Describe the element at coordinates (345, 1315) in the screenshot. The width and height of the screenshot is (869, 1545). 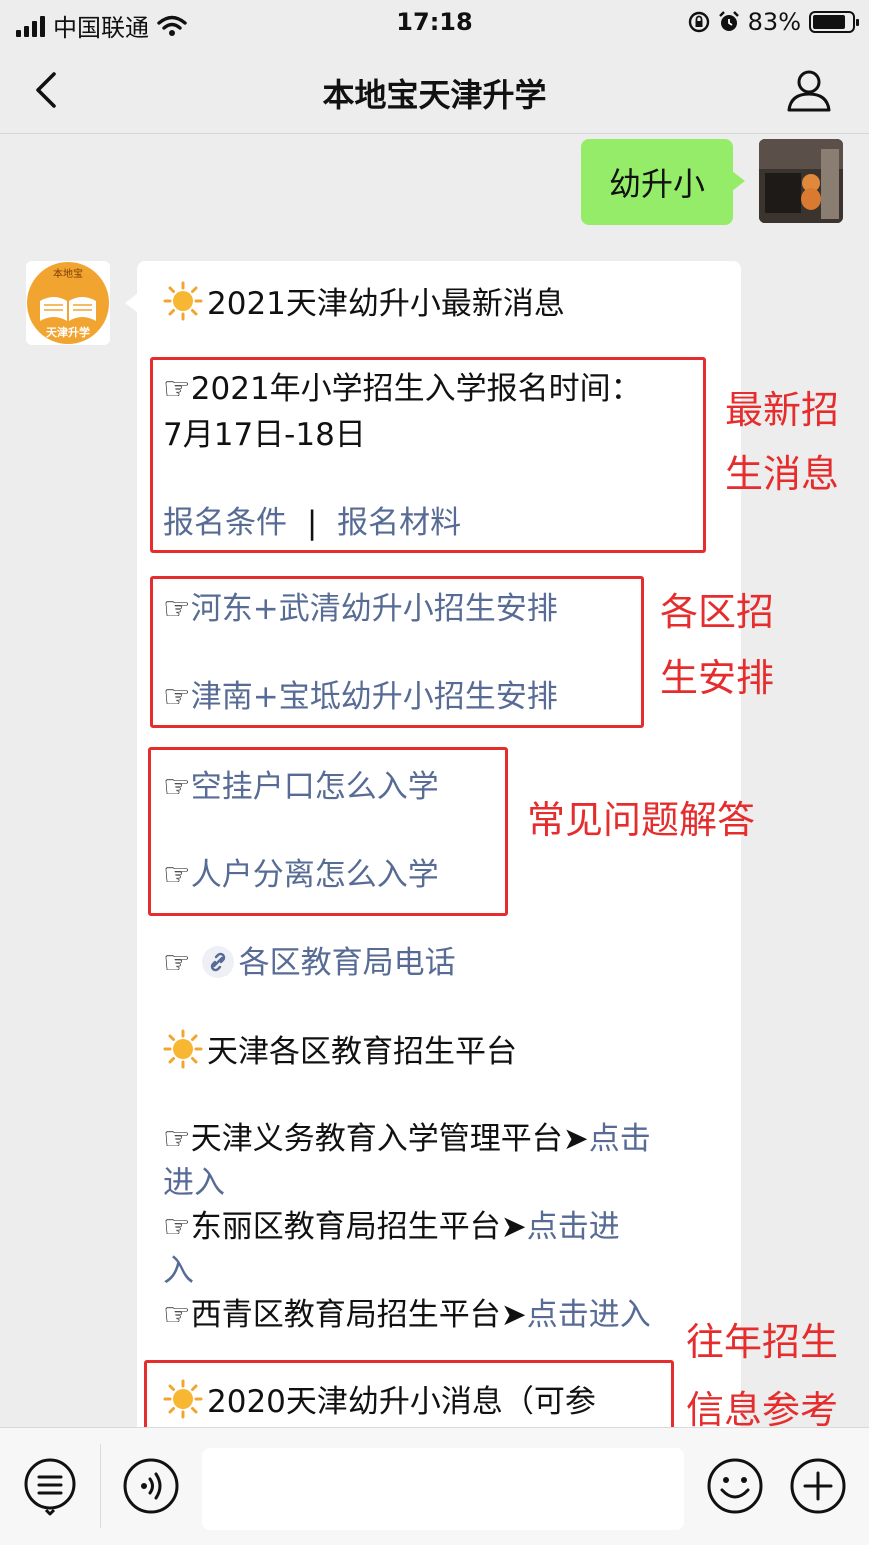
I see `platform-name-3: ☞西青区教育局招生平台➤` at that location.